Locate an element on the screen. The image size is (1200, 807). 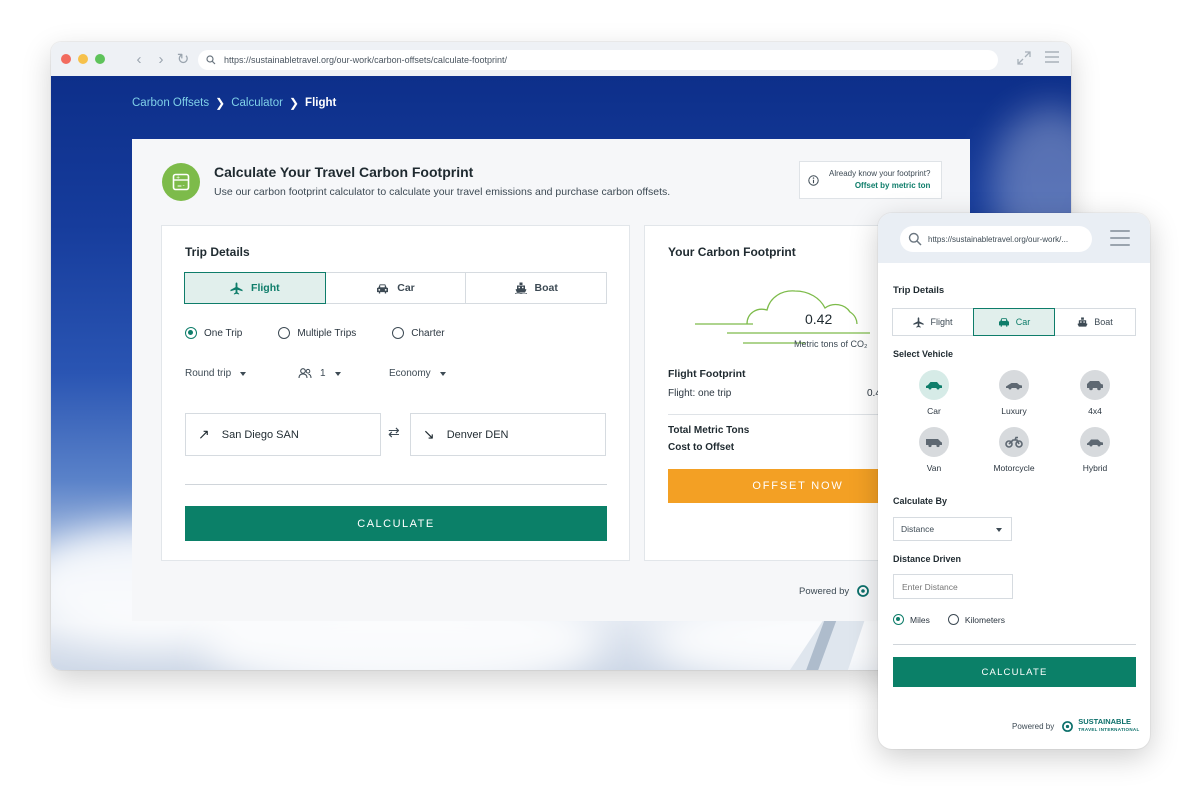
footprint-title: Your Carbon Footprint is located at coordinates (732, 252).